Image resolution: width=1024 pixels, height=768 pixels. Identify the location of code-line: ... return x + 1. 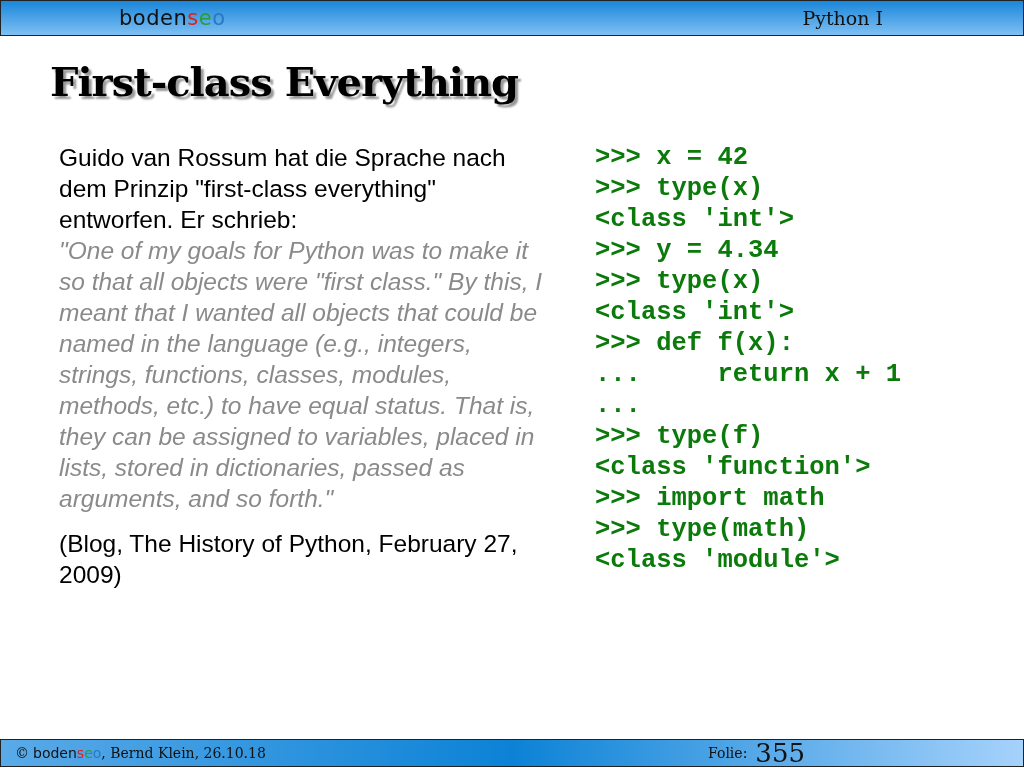
(748, 374).